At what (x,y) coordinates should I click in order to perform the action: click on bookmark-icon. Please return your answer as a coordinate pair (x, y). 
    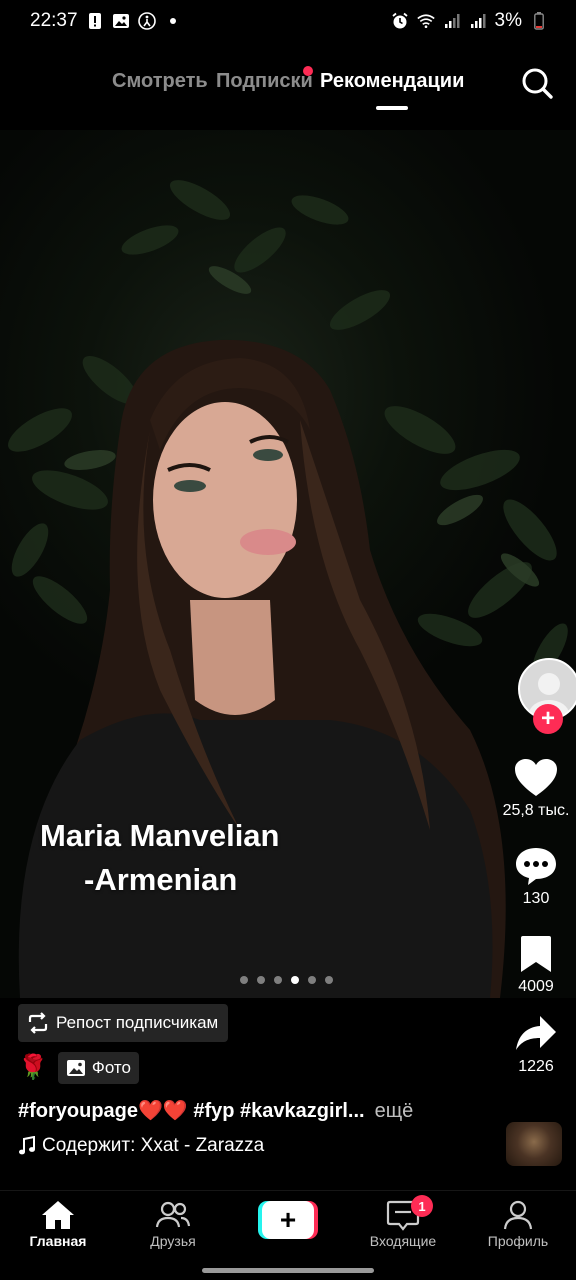
    Looking at the image, I should click on (536, 954).